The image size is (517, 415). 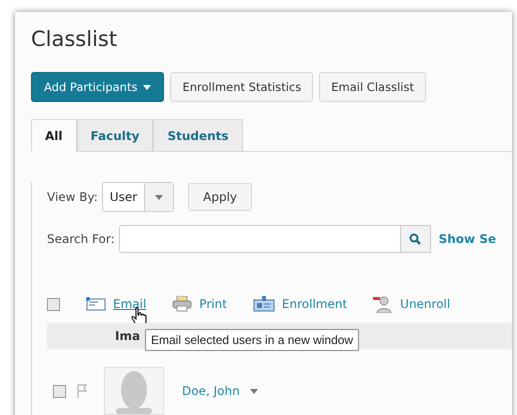 I want to click on select-all-checkbox, so click(x=53, y=304).